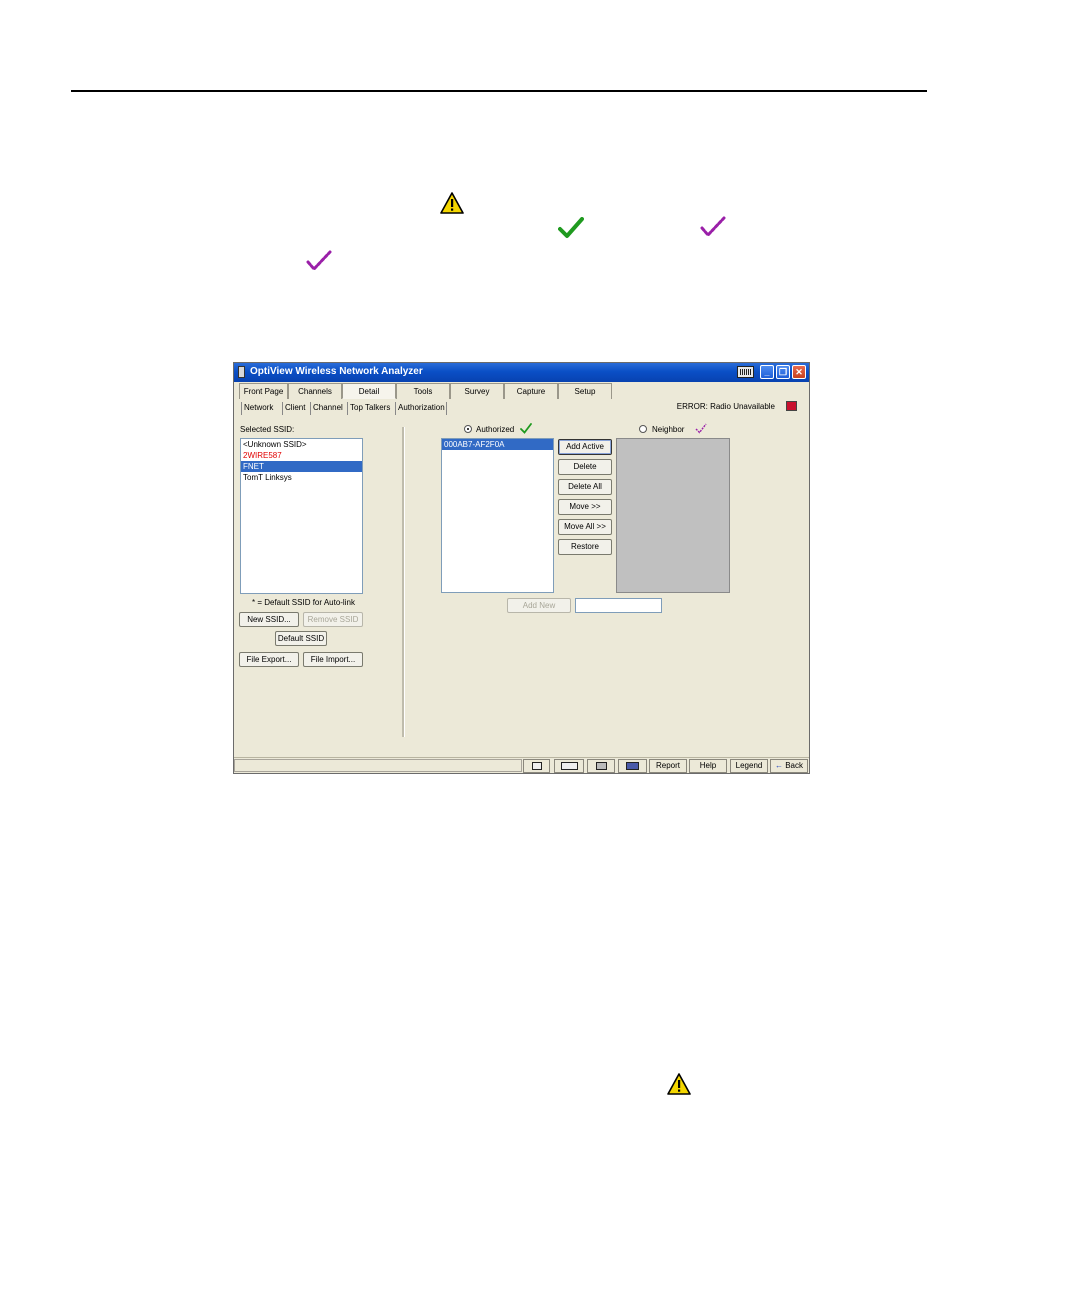 Image resolution: width=1080 pixels, height=1296 pixels. What do you see at coordinates (423, 391) in the screenshot?
I see `tab-tools: Tools` at bounding box center [423, 391].